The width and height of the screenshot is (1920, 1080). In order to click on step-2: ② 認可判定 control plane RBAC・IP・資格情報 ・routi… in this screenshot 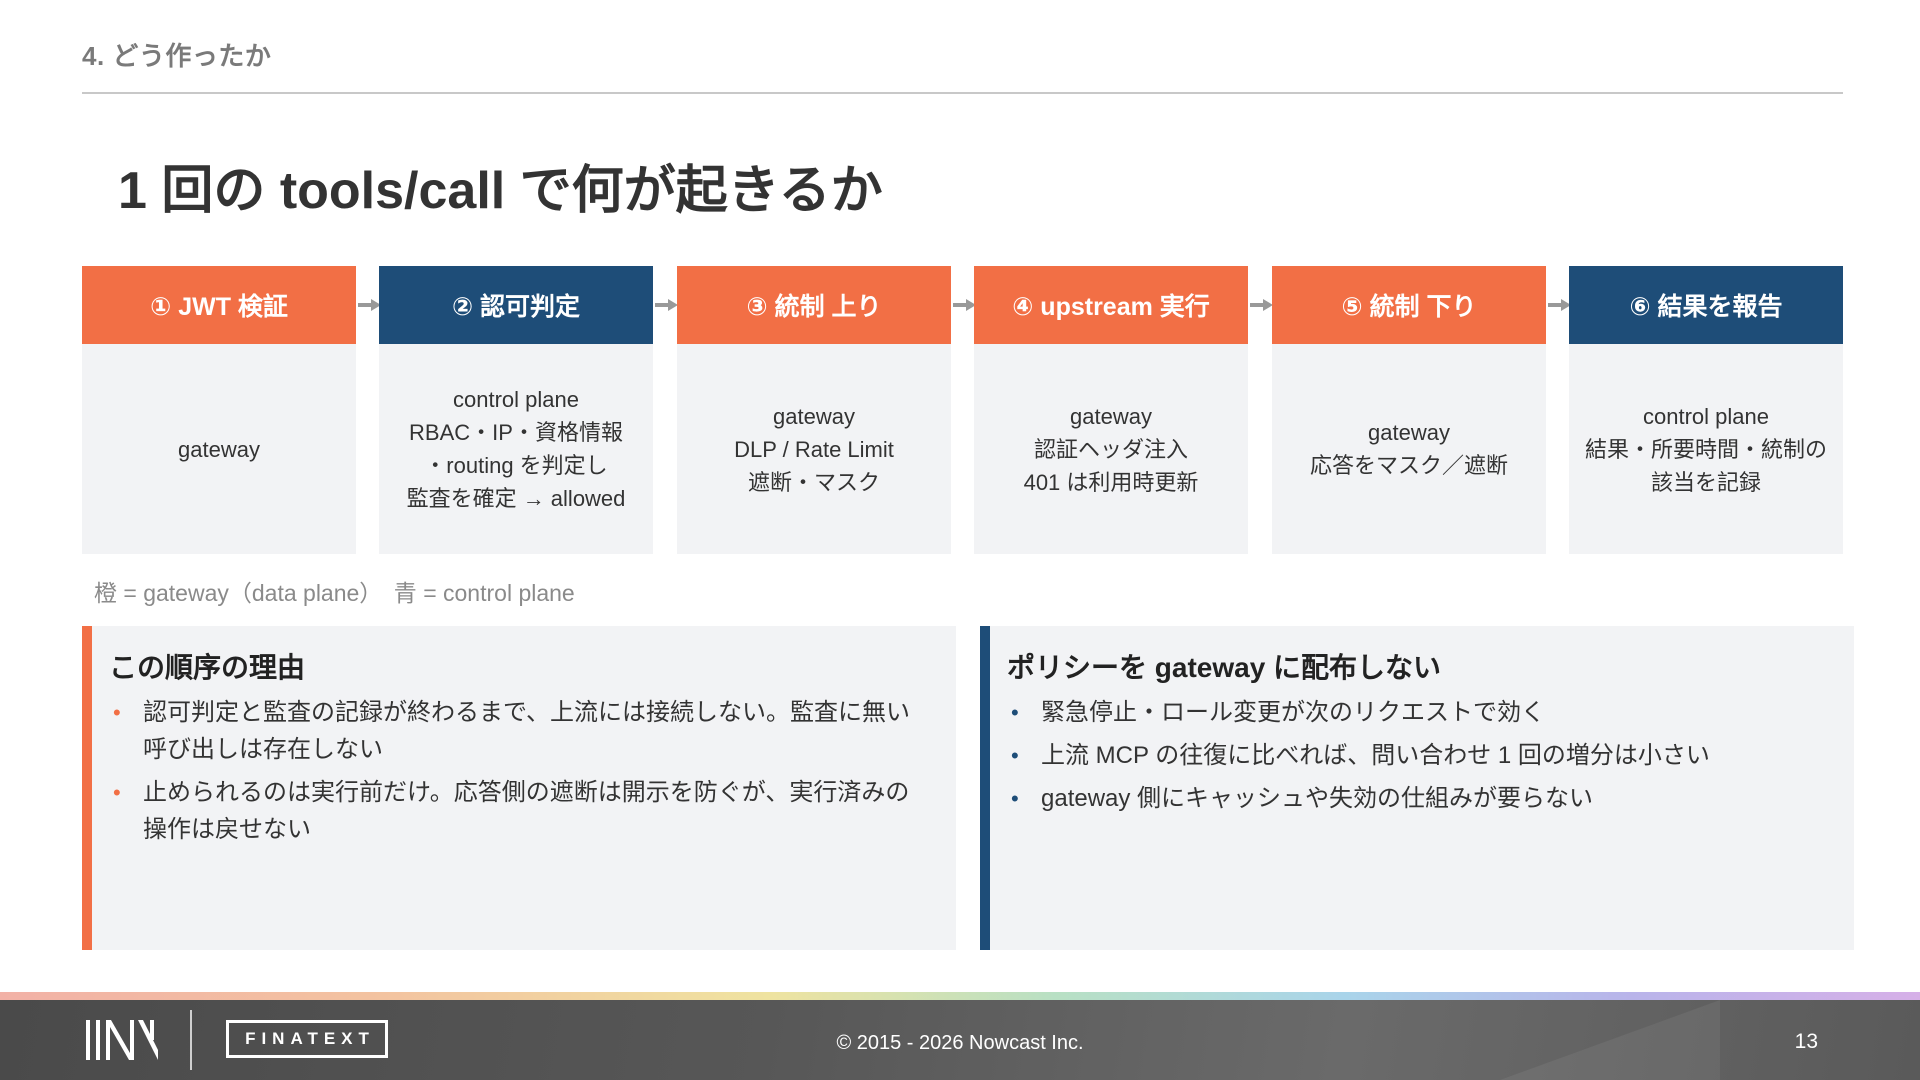, I will do `click(516, 410)`.